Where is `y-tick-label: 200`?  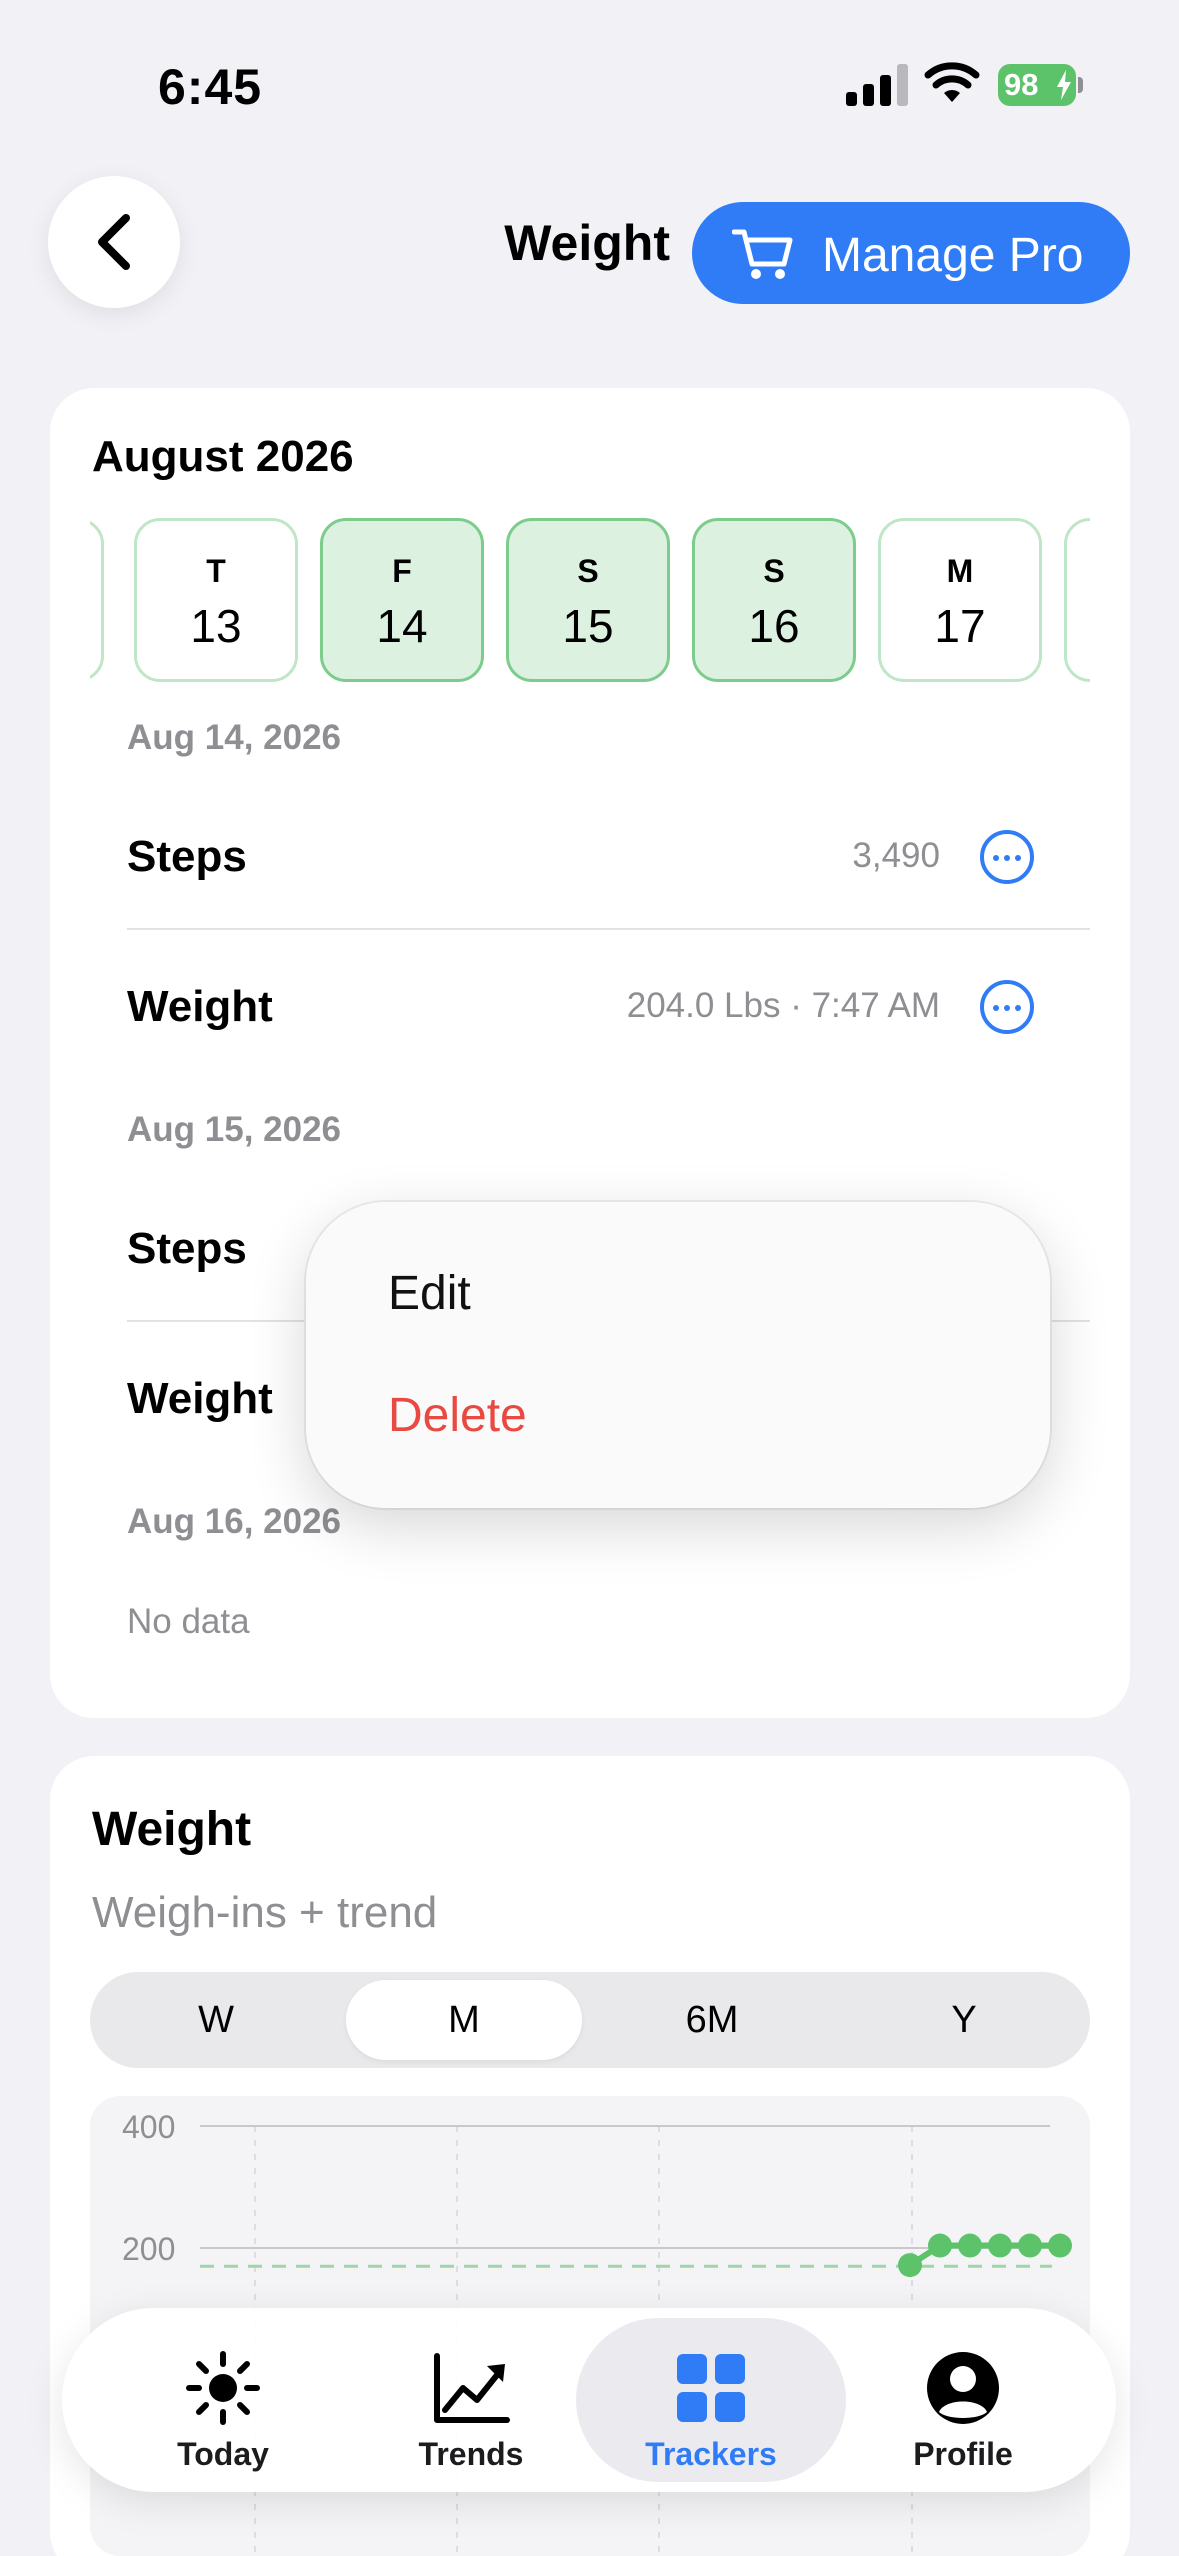 y-tick-label: 200 is located at coordinates (148, 2249).